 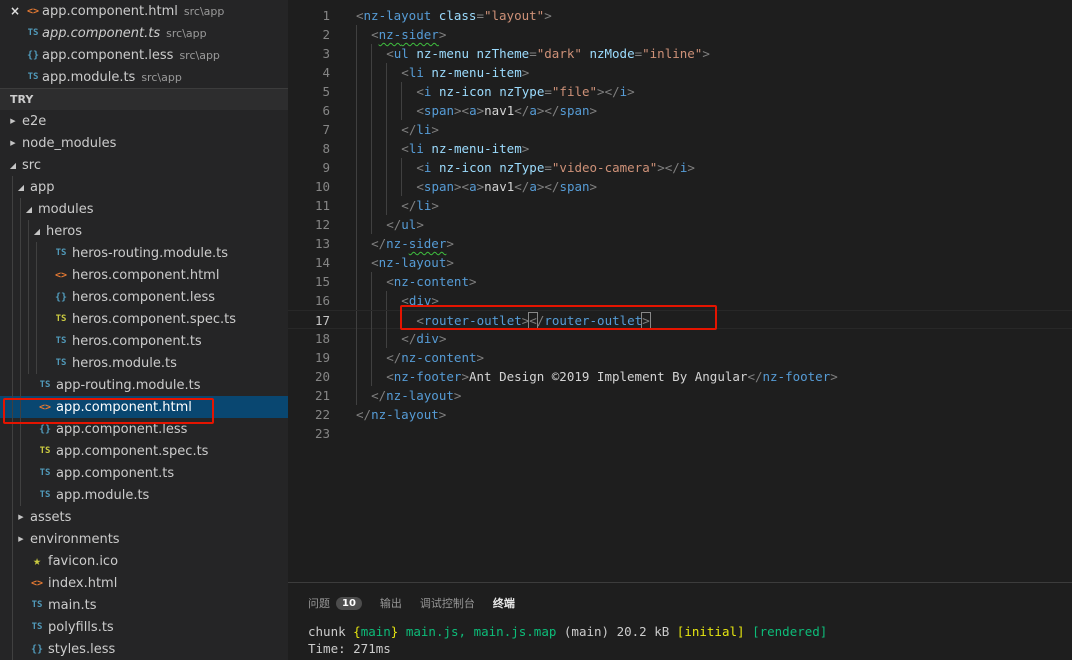 I want to click on panel-tab: 问题 10, so click(x=335, y=603).